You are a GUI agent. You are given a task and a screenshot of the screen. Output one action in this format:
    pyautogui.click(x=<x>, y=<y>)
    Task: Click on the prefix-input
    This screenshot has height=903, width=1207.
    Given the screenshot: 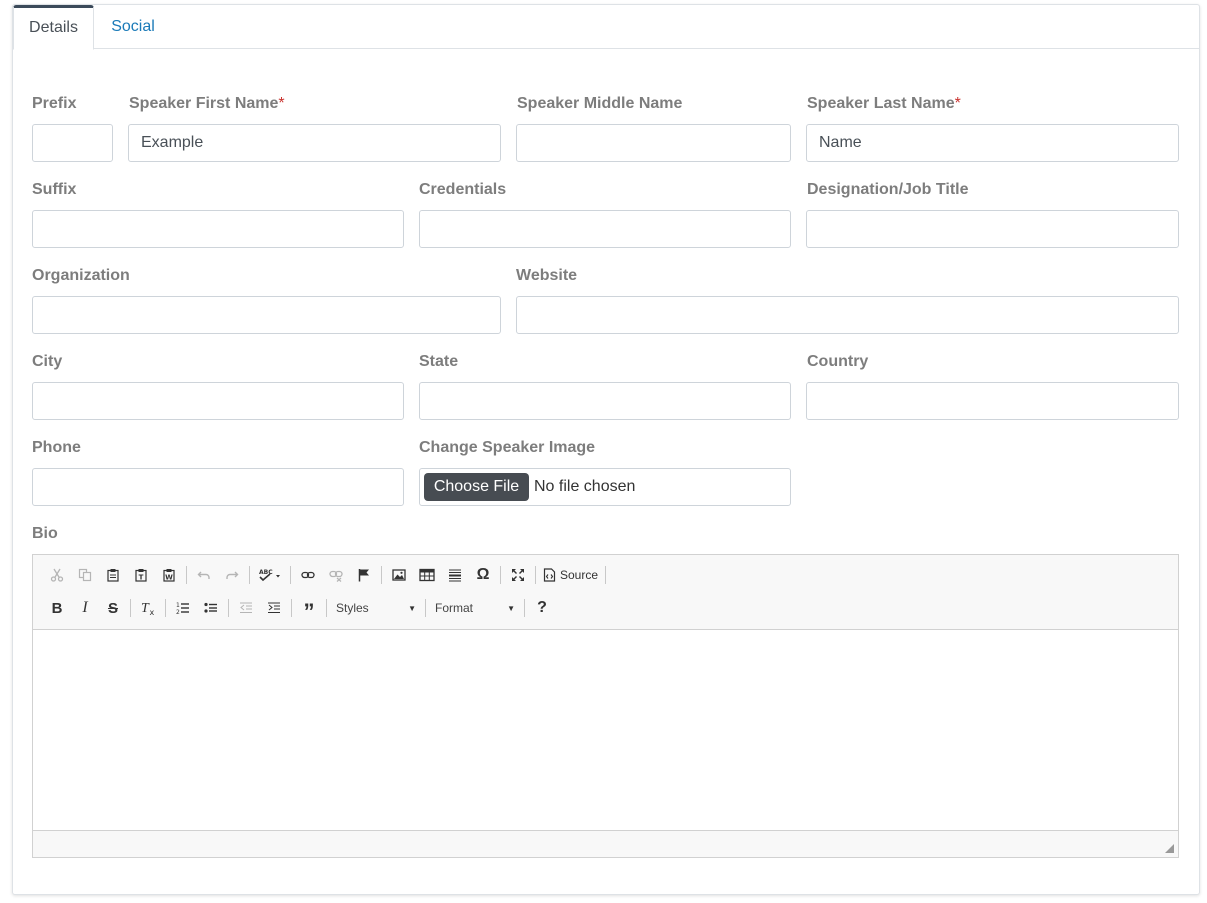 What is the action you would take?
    pyautogui.click(x=72, y=143)
    